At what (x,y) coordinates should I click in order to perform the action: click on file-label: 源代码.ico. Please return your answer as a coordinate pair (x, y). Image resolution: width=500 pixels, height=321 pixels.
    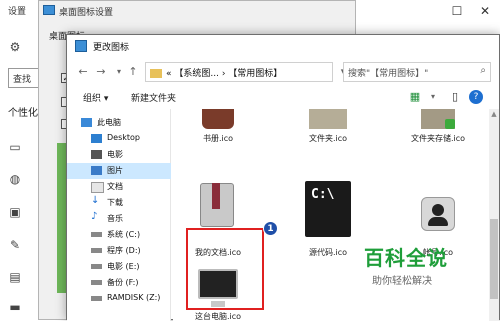
    Looking at the image, I should click on (328, 252).